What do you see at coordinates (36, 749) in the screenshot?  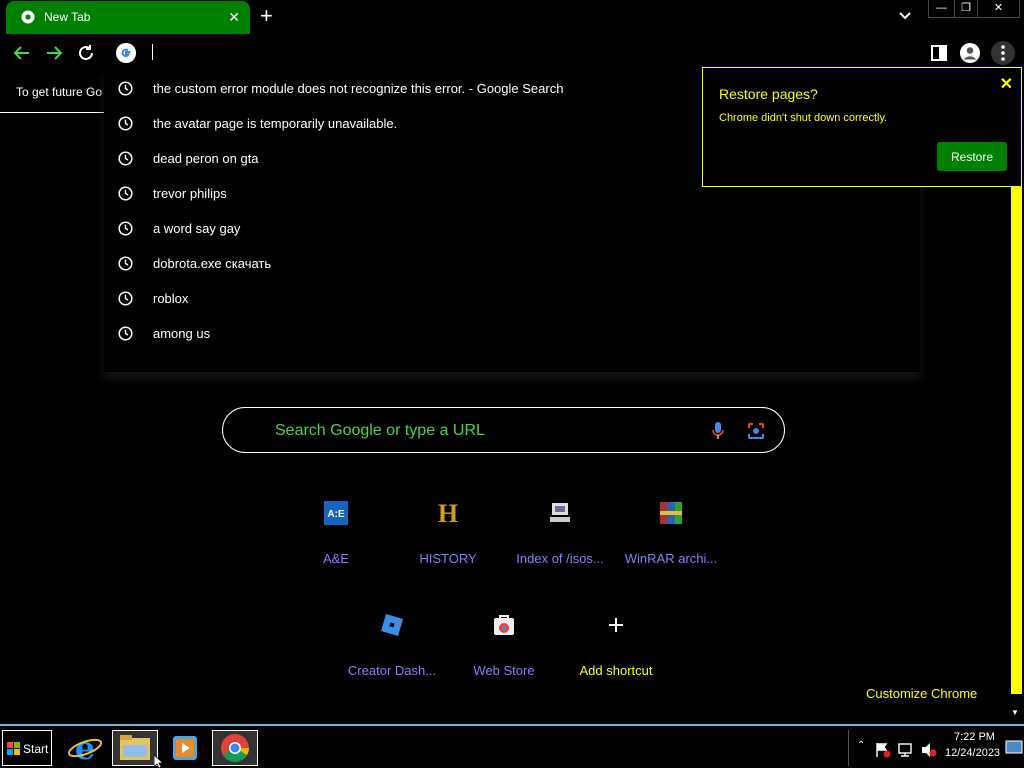 I see `start-label: Start` at bounding box center [36, 749].